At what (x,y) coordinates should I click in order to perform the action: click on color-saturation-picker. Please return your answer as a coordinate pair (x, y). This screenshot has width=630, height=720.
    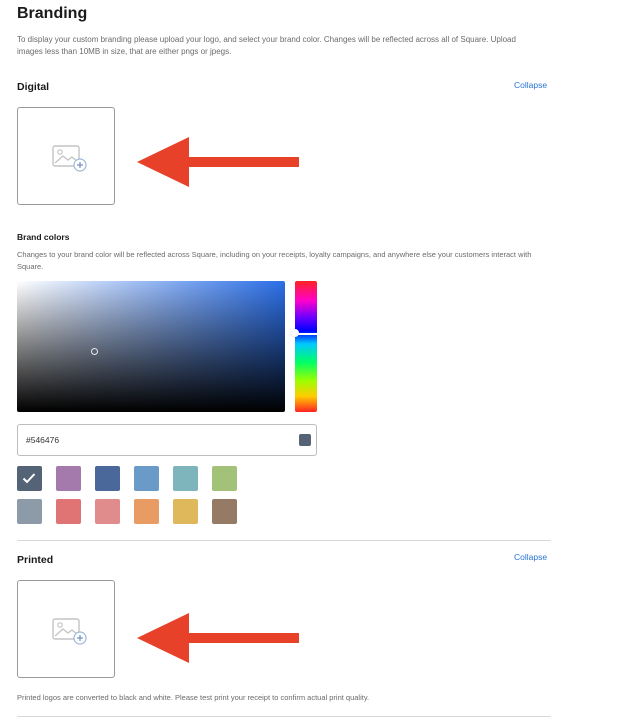
    Looking at the image, I should click on (151, 346).